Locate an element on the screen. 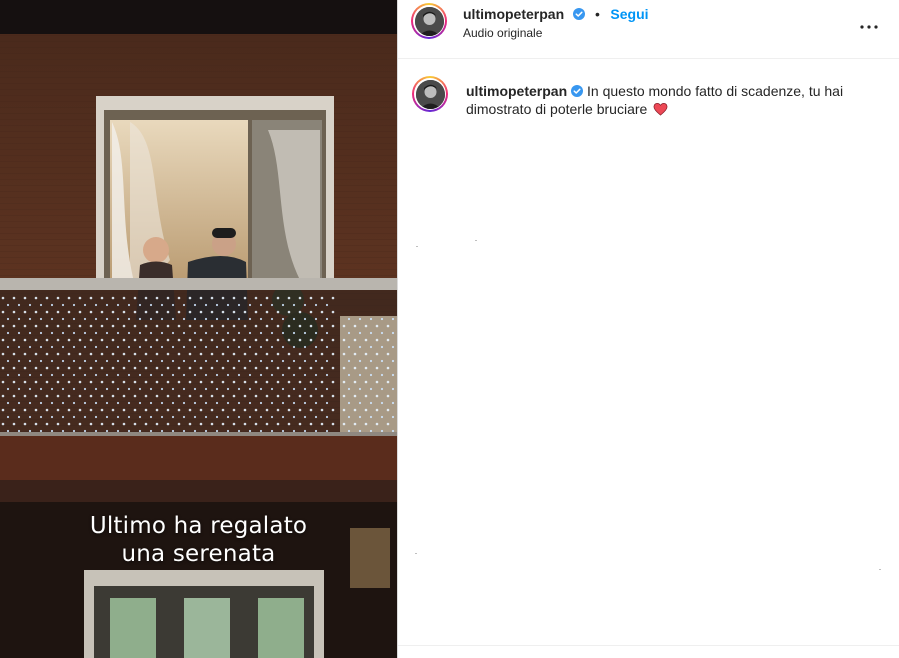 The width and height of the screenshot is (899, 658). post-header: ultimopeterpan • Segui Audio originale is located at coordinates (648, 29).